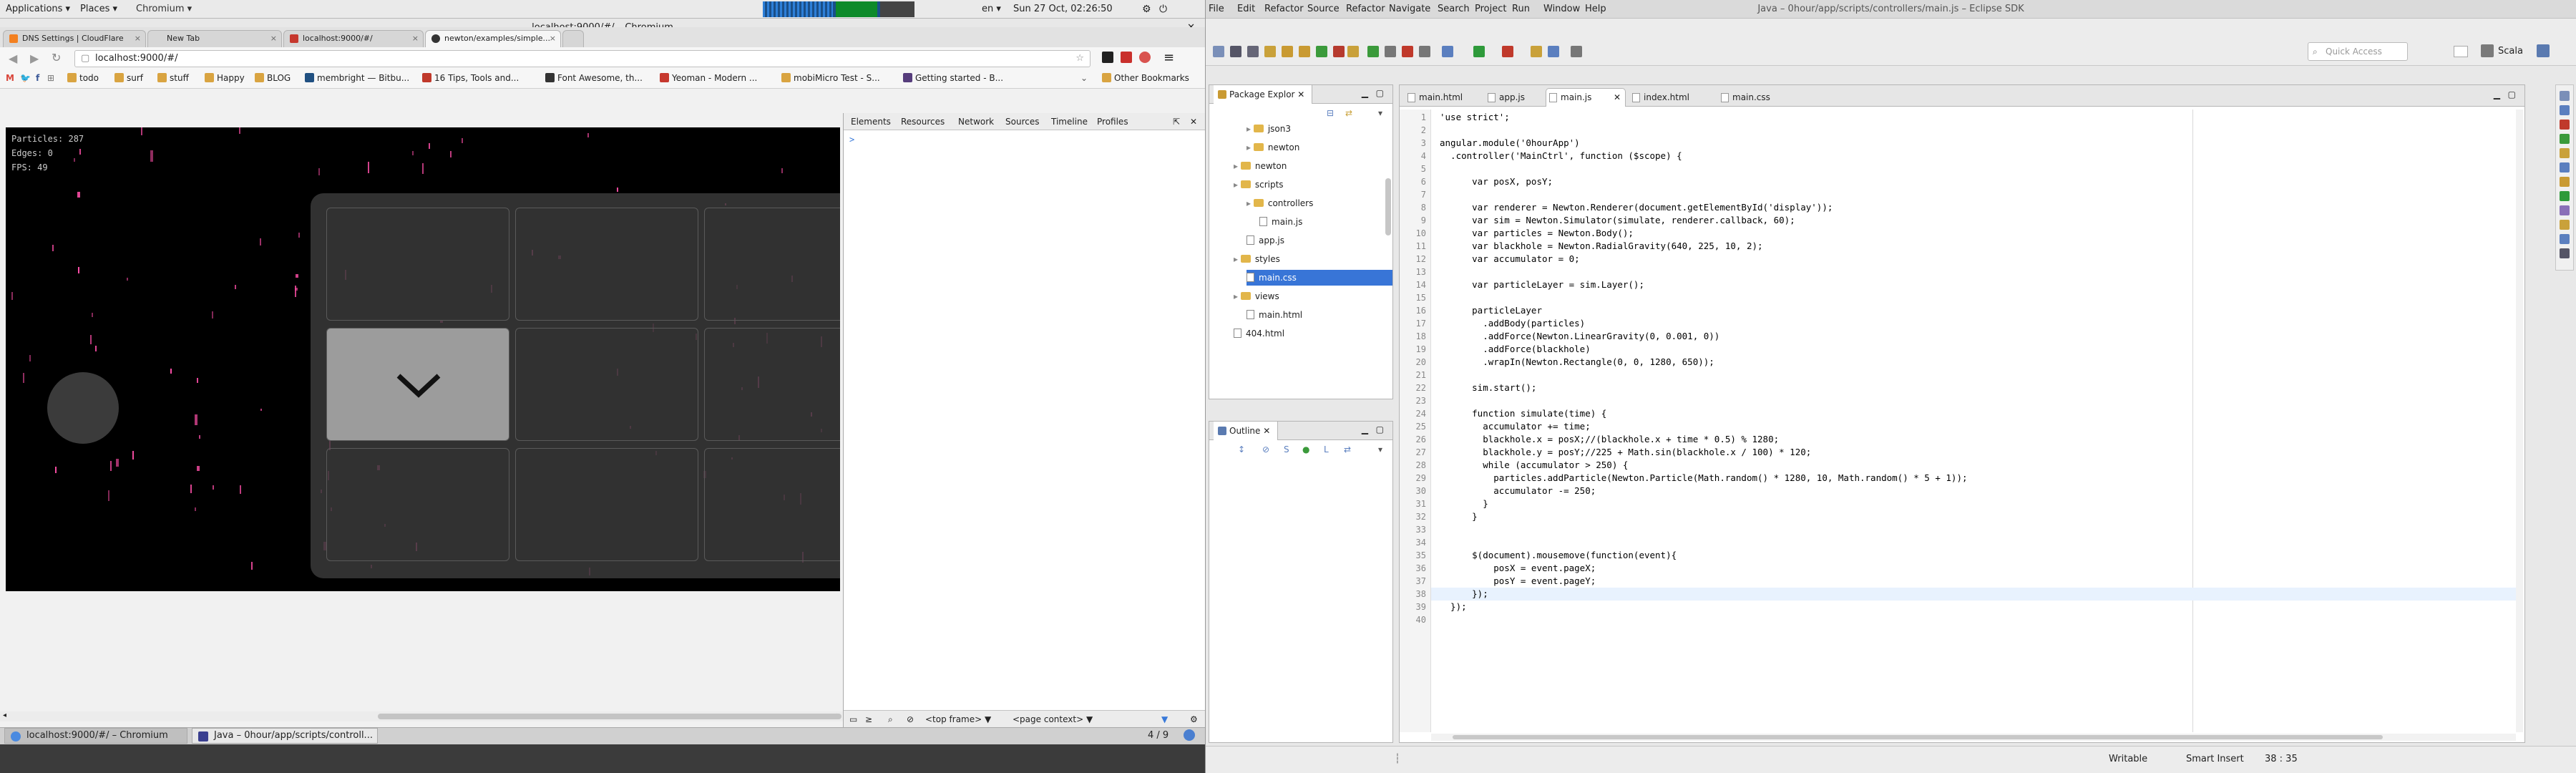 The height and width of the screenshot is (773, 2576). What do you see at coordinates (1537, 233) in the screenshot?
I see `code-line: var particles = Newton.Body();` at bounding box center [1537, 233].